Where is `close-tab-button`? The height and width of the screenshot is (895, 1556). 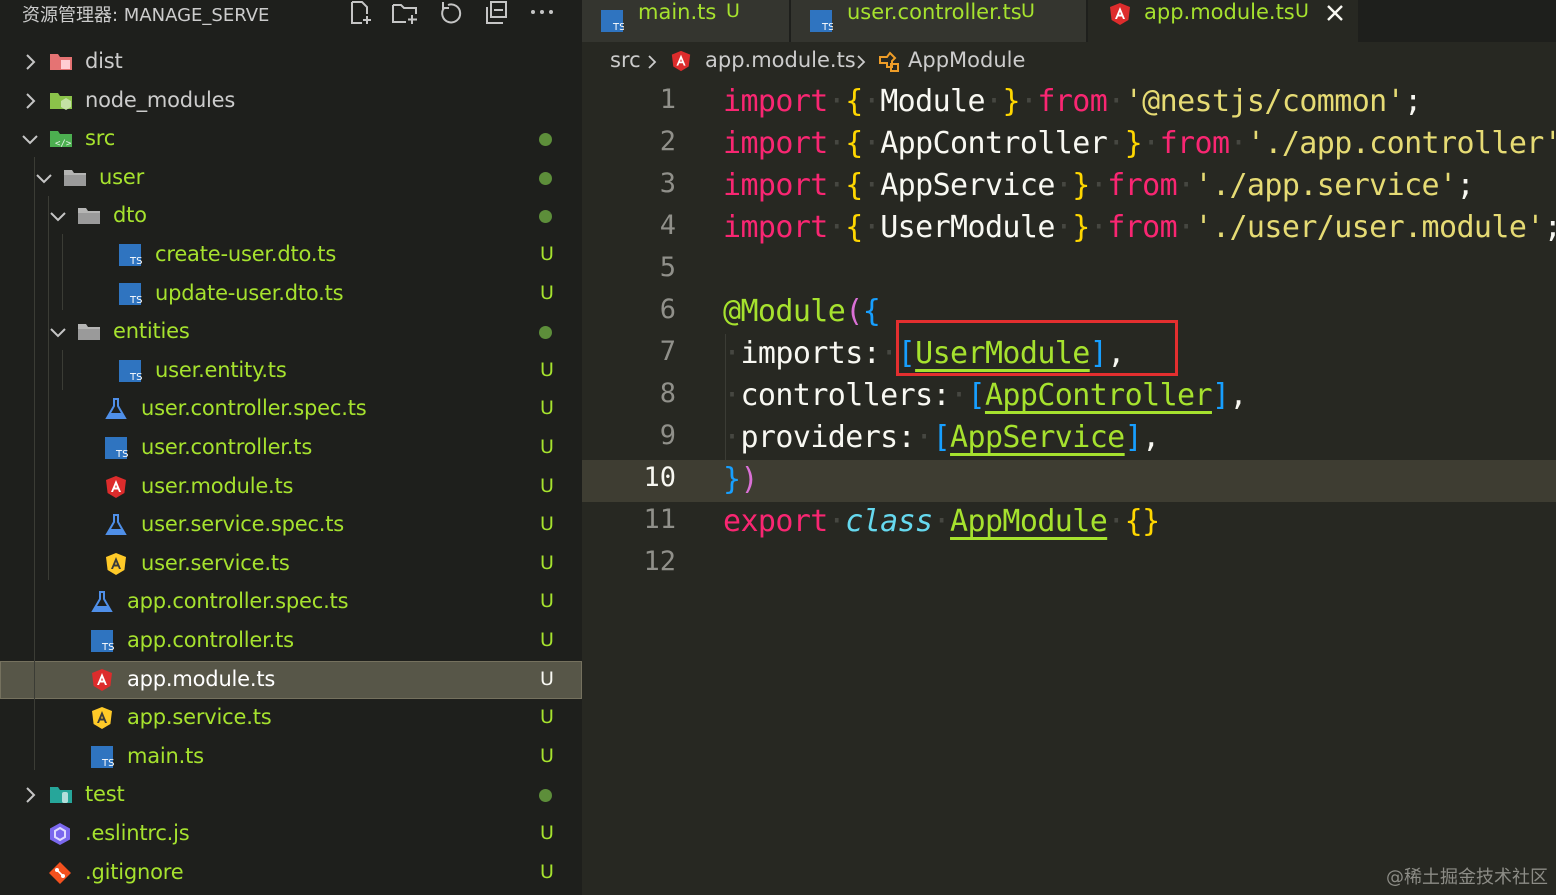
close-tab-button is located at coordinates (1335, 13).